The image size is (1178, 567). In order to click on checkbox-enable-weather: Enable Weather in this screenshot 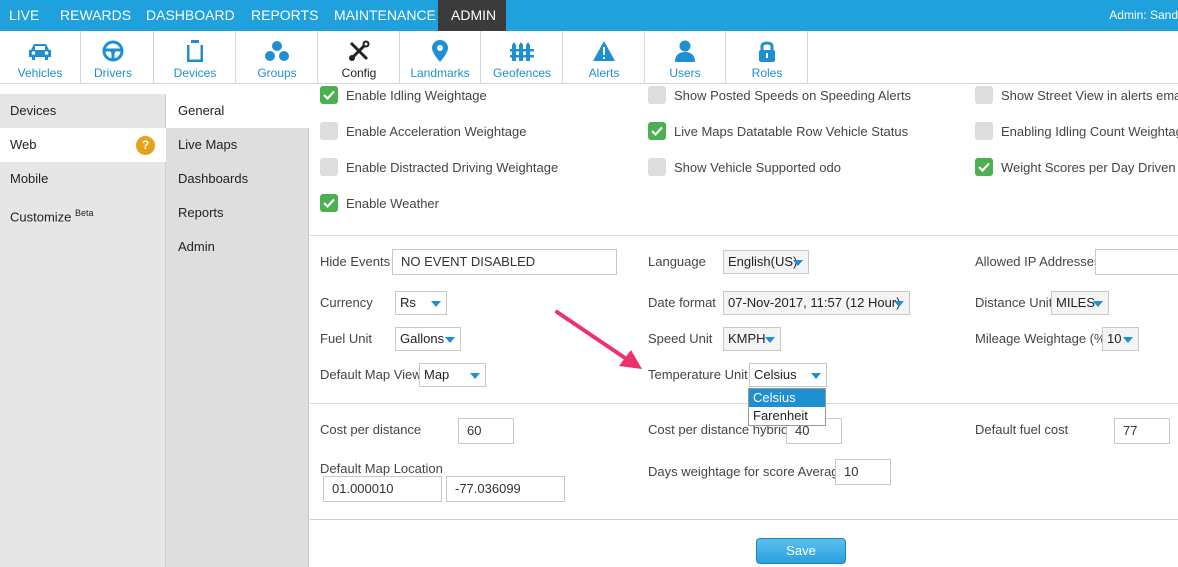, I will do `click(379, 203)`.